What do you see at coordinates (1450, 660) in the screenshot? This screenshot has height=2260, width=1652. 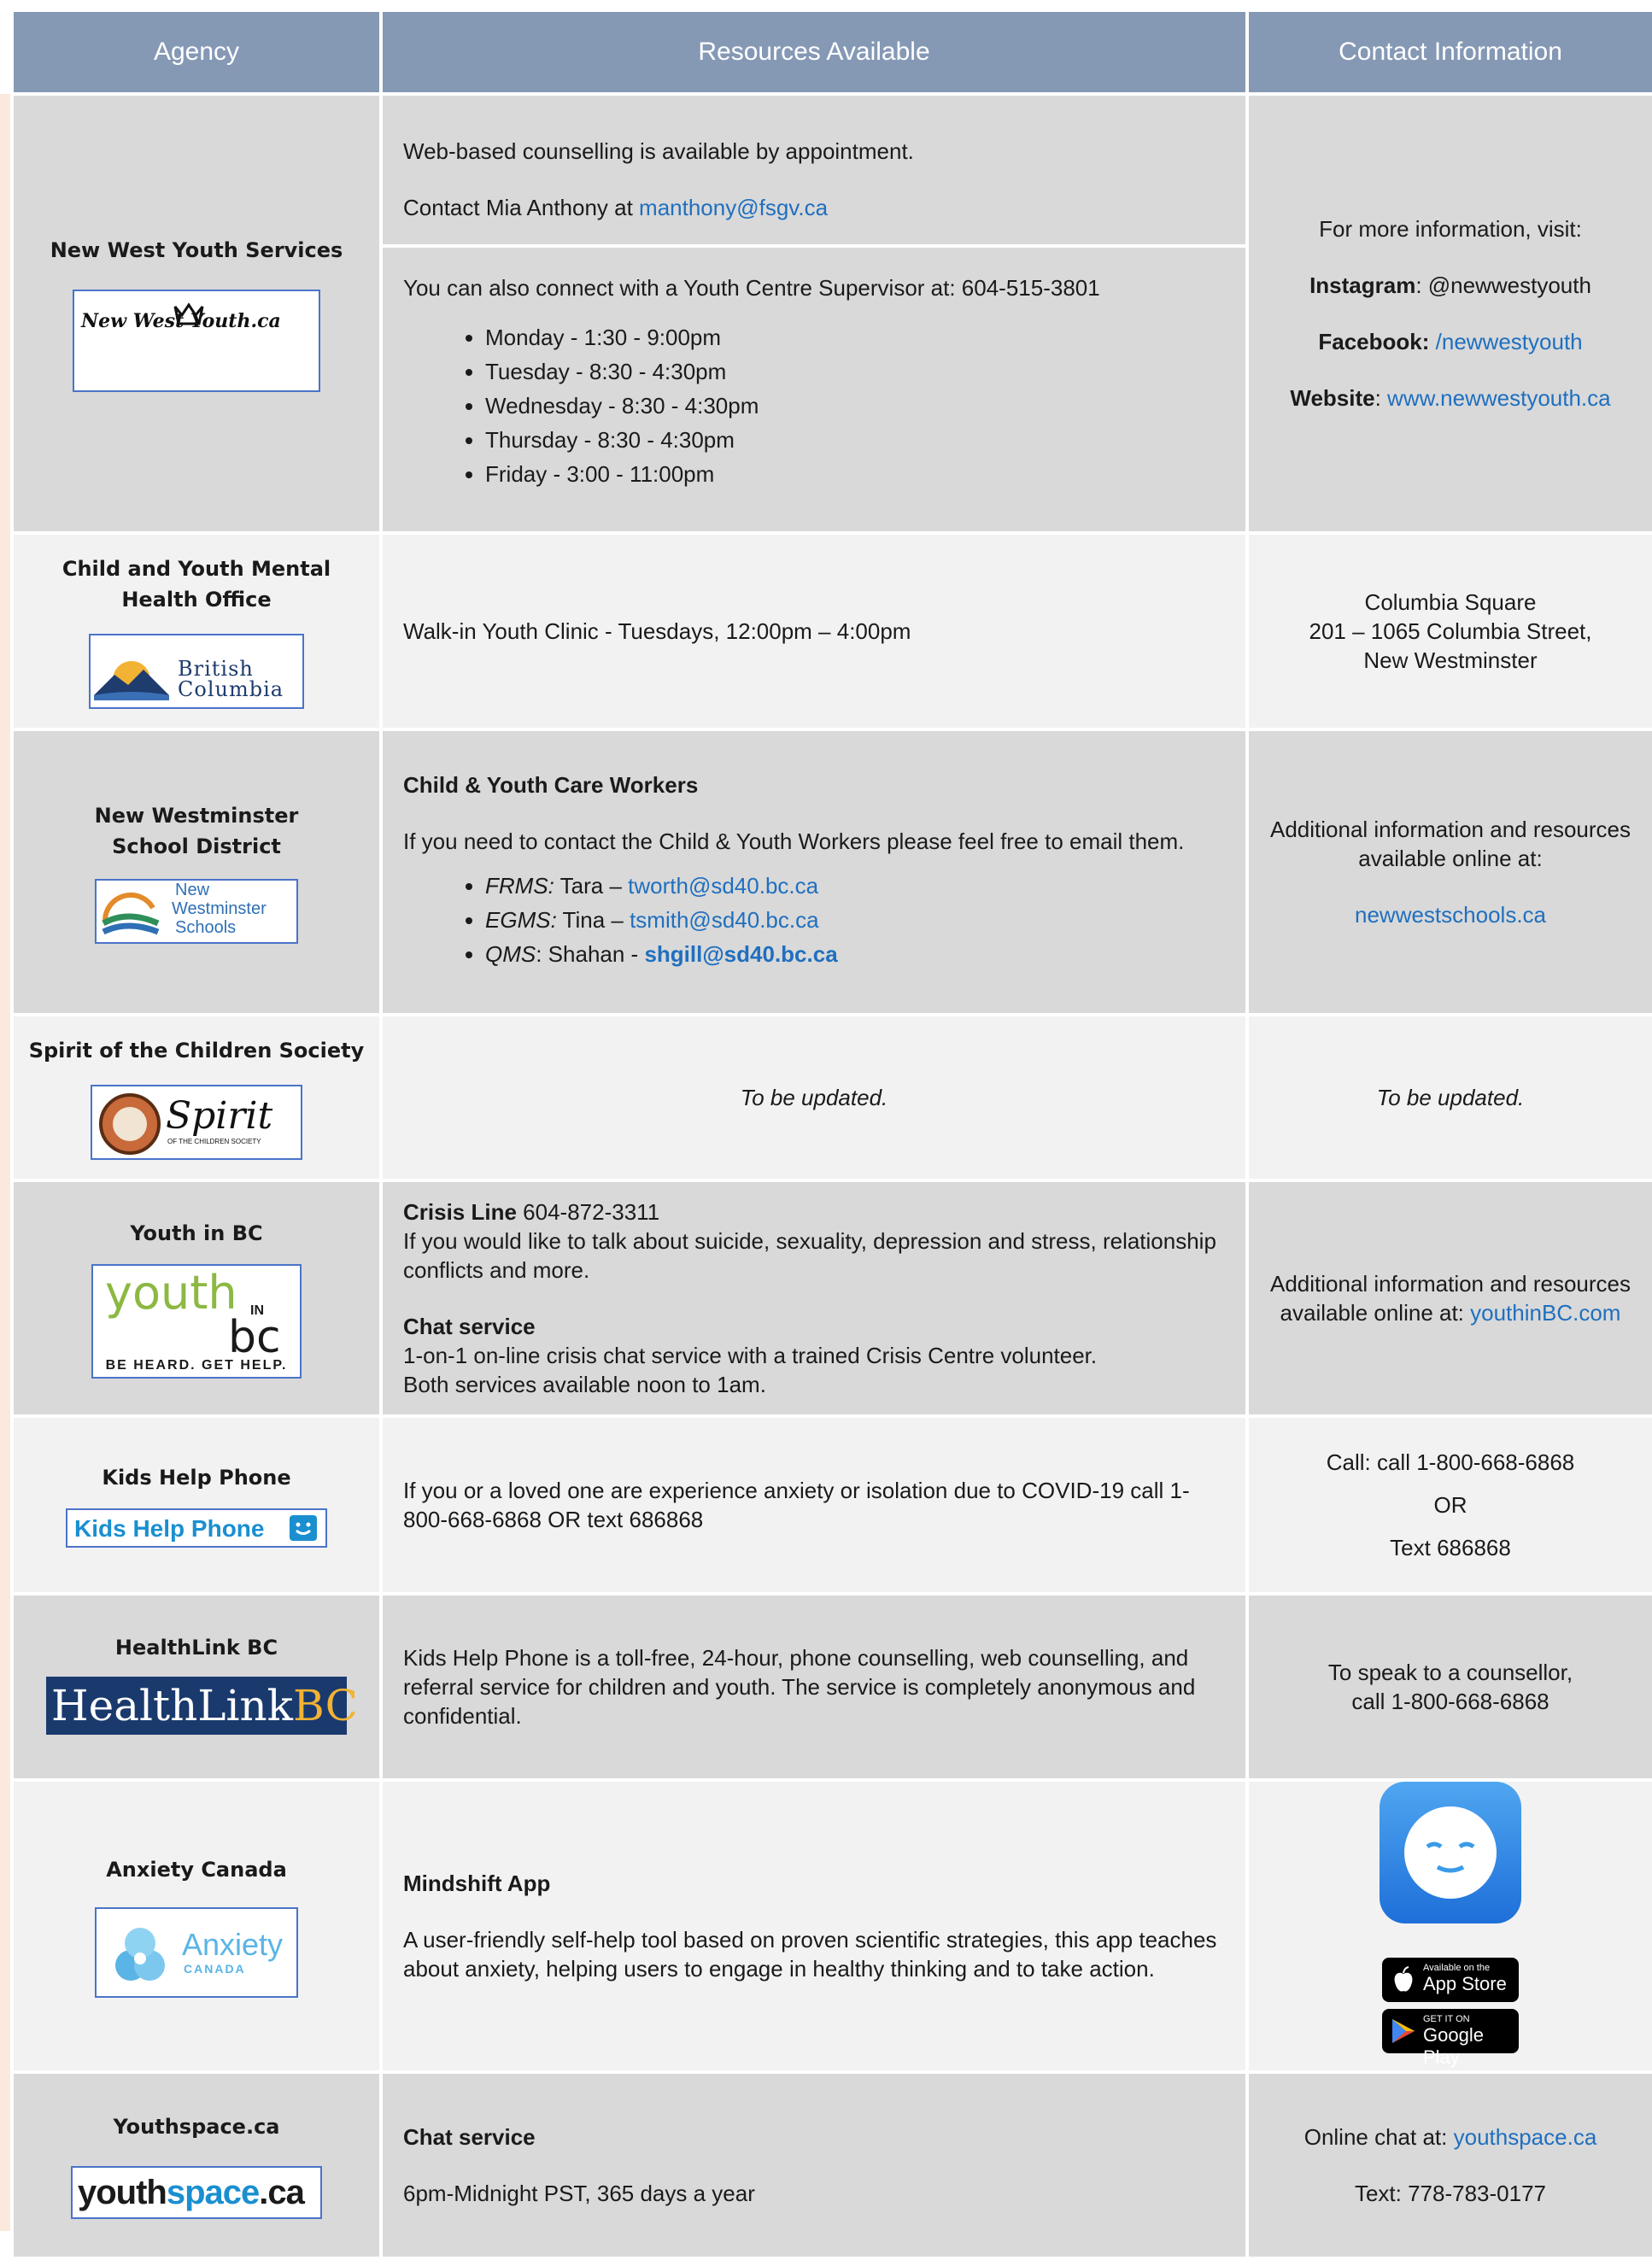 I see `address-line: New Westminster` at bounding box center [1450, 660].